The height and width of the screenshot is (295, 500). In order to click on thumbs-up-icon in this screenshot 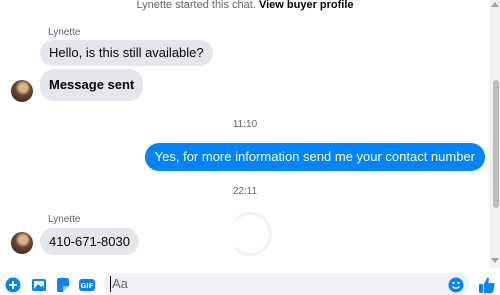, I will do `click(487, 285)`.